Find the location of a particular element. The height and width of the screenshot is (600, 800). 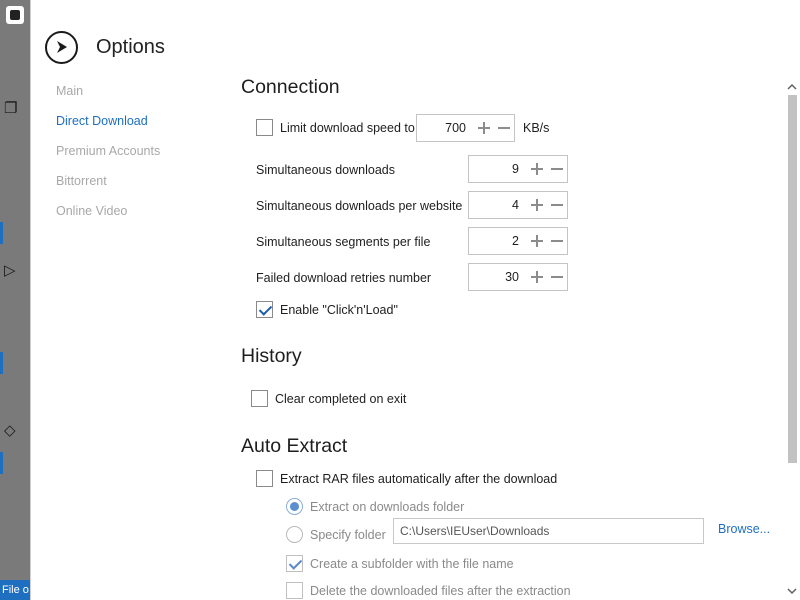

chevron-down-icon is located at coordinates (791, 591).